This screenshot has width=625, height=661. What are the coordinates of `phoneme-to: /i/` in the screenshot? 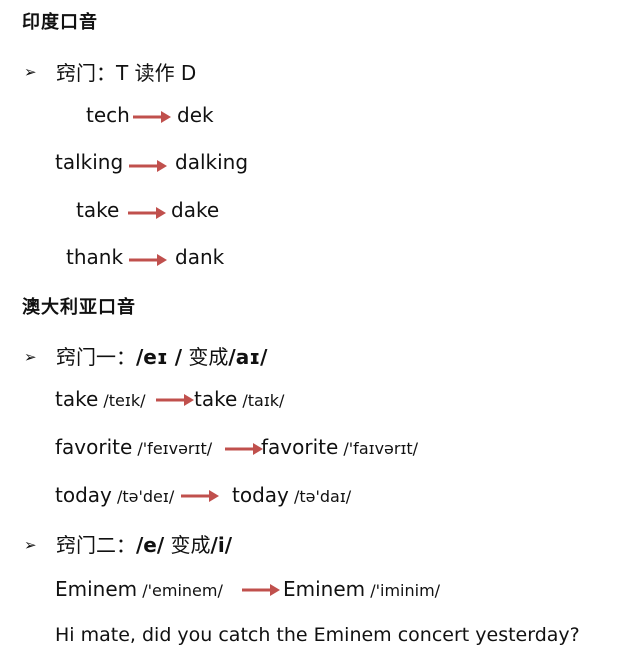 It's located at (221, 545).